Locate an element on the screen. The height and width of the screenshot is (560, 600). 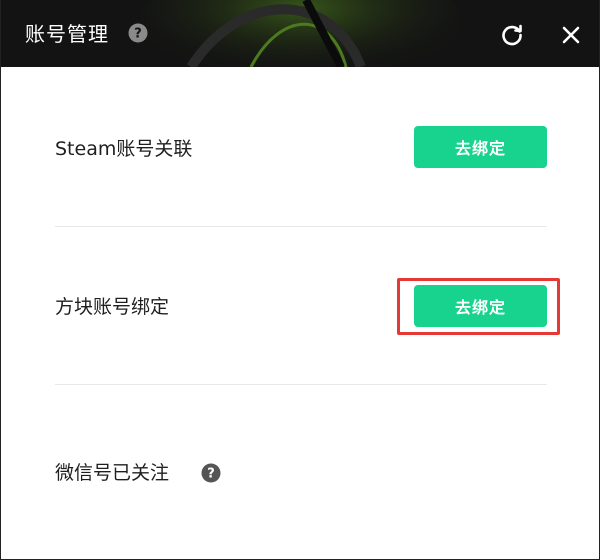
window-title: 账号管理 is located at coordinates (67, 34).